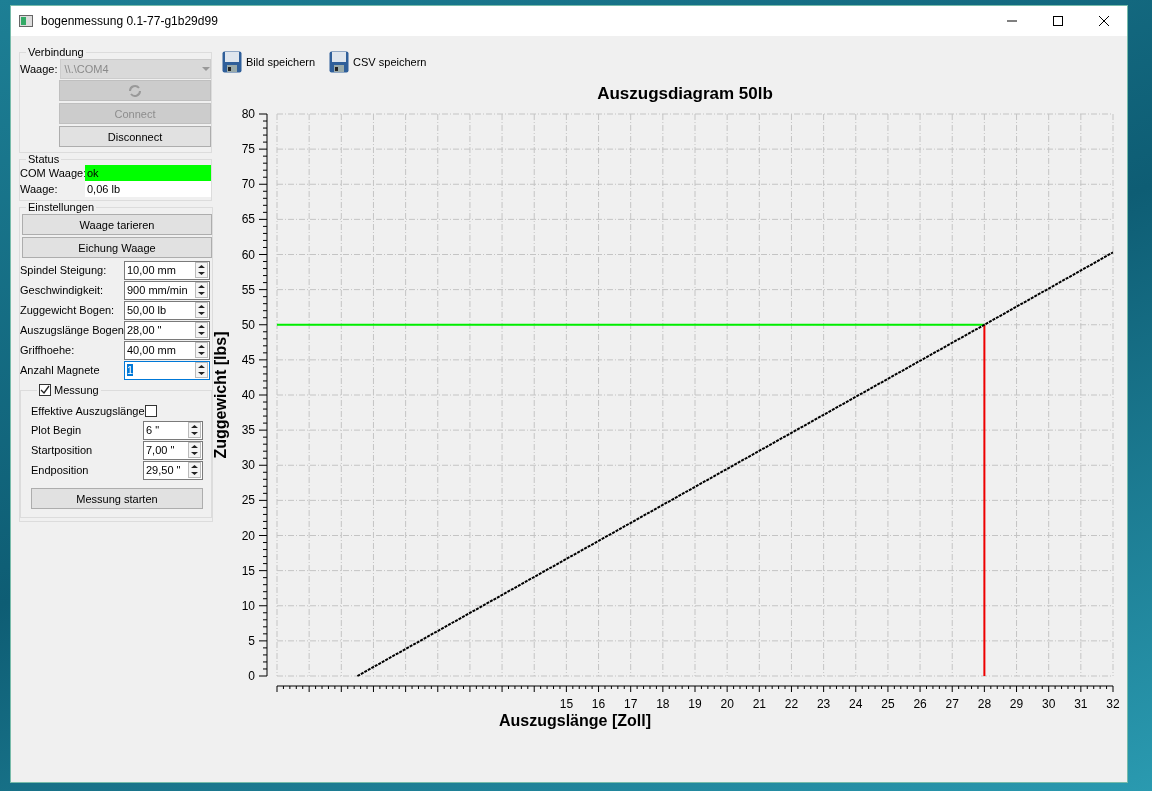 This screenshot has width=1152, height=791. What do you see at coordinates (44, 159) in the screenshot?
I see `group-title: Status` at bounding box center [44, 159].